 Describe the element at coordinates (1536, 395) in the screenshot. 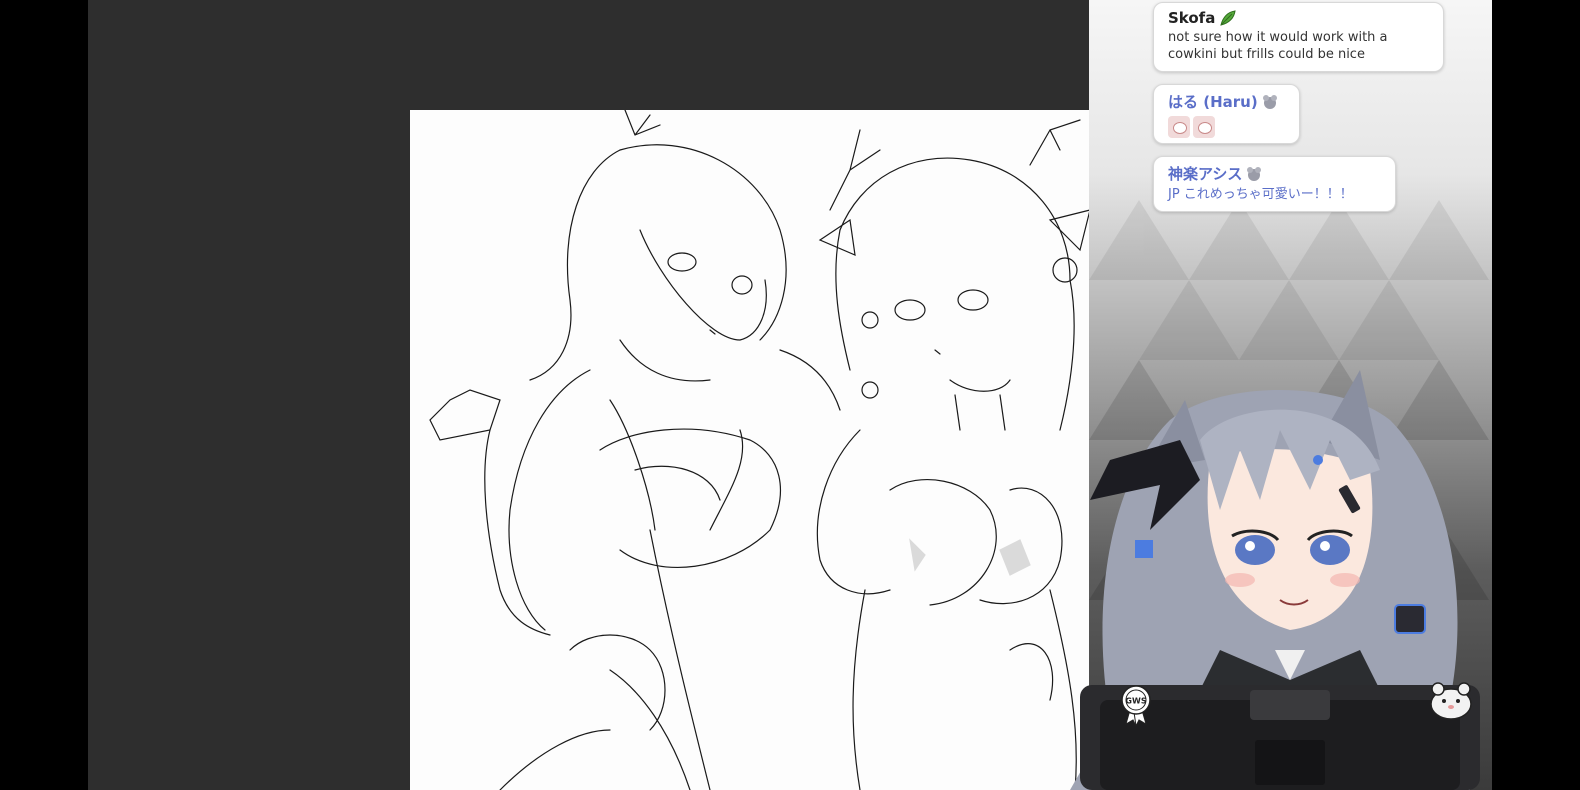

I see `letterbox-right` at that location.